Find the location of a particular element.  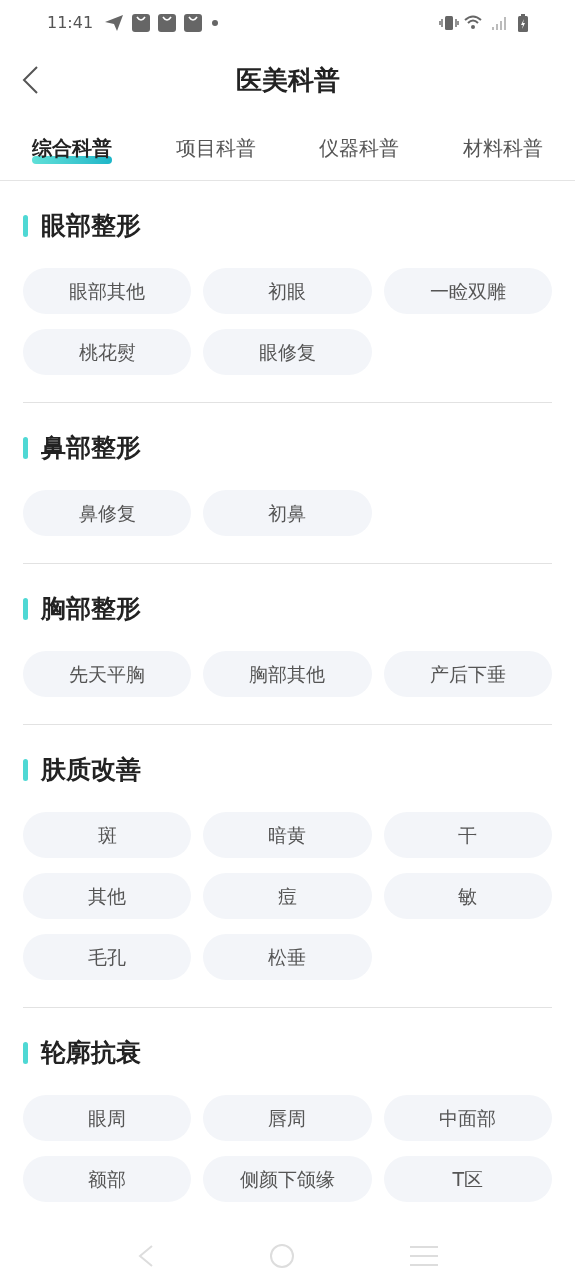

tag-chip: 胸部其他 is located at coordinates (287, 674).